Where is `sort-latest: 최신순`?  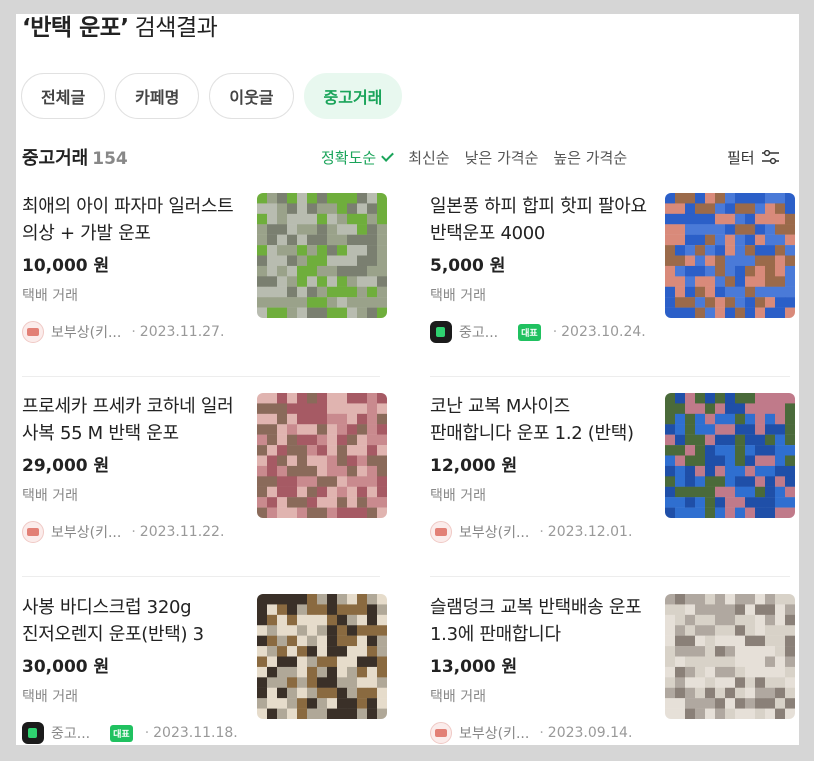 sort-latest: 최신순 is located at coordinates (428, 157).